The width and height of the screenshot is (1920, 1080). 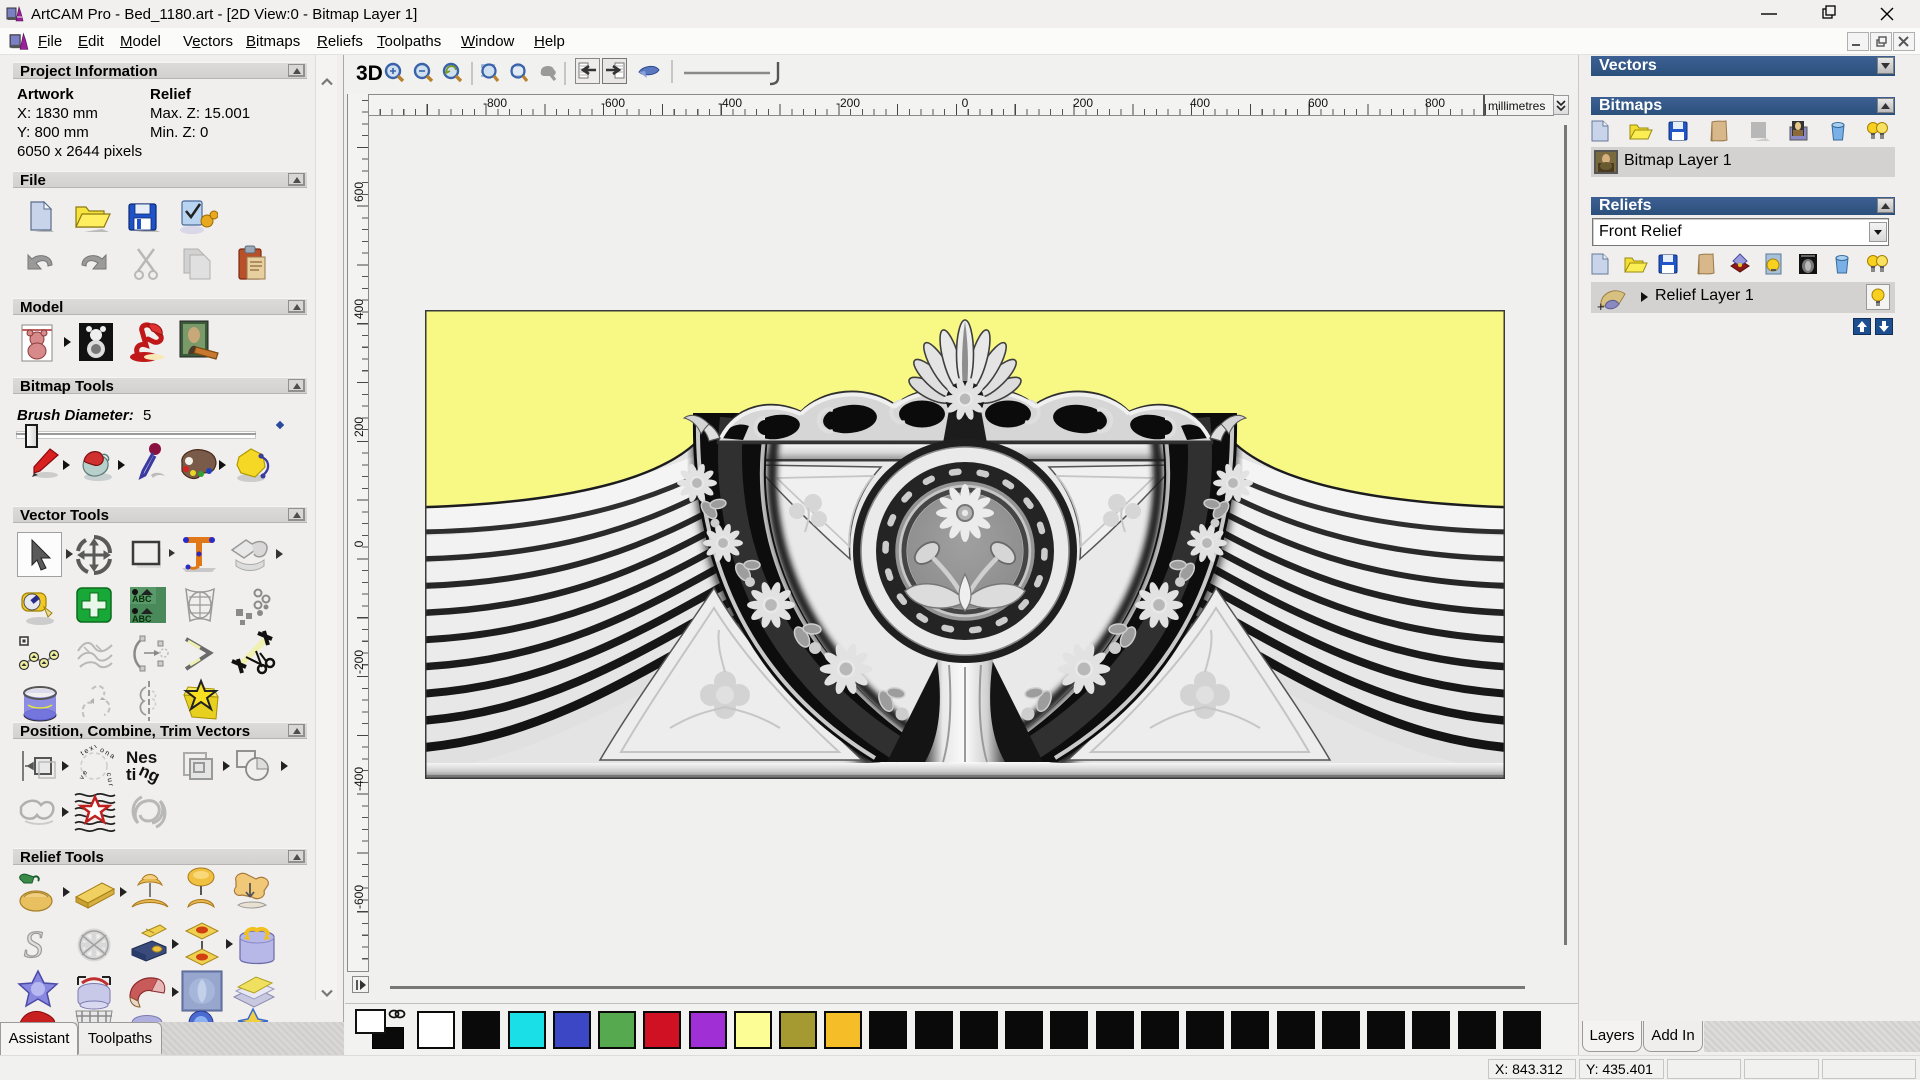 I want to click on svg-text: o n a, so click(x=107, y=754).